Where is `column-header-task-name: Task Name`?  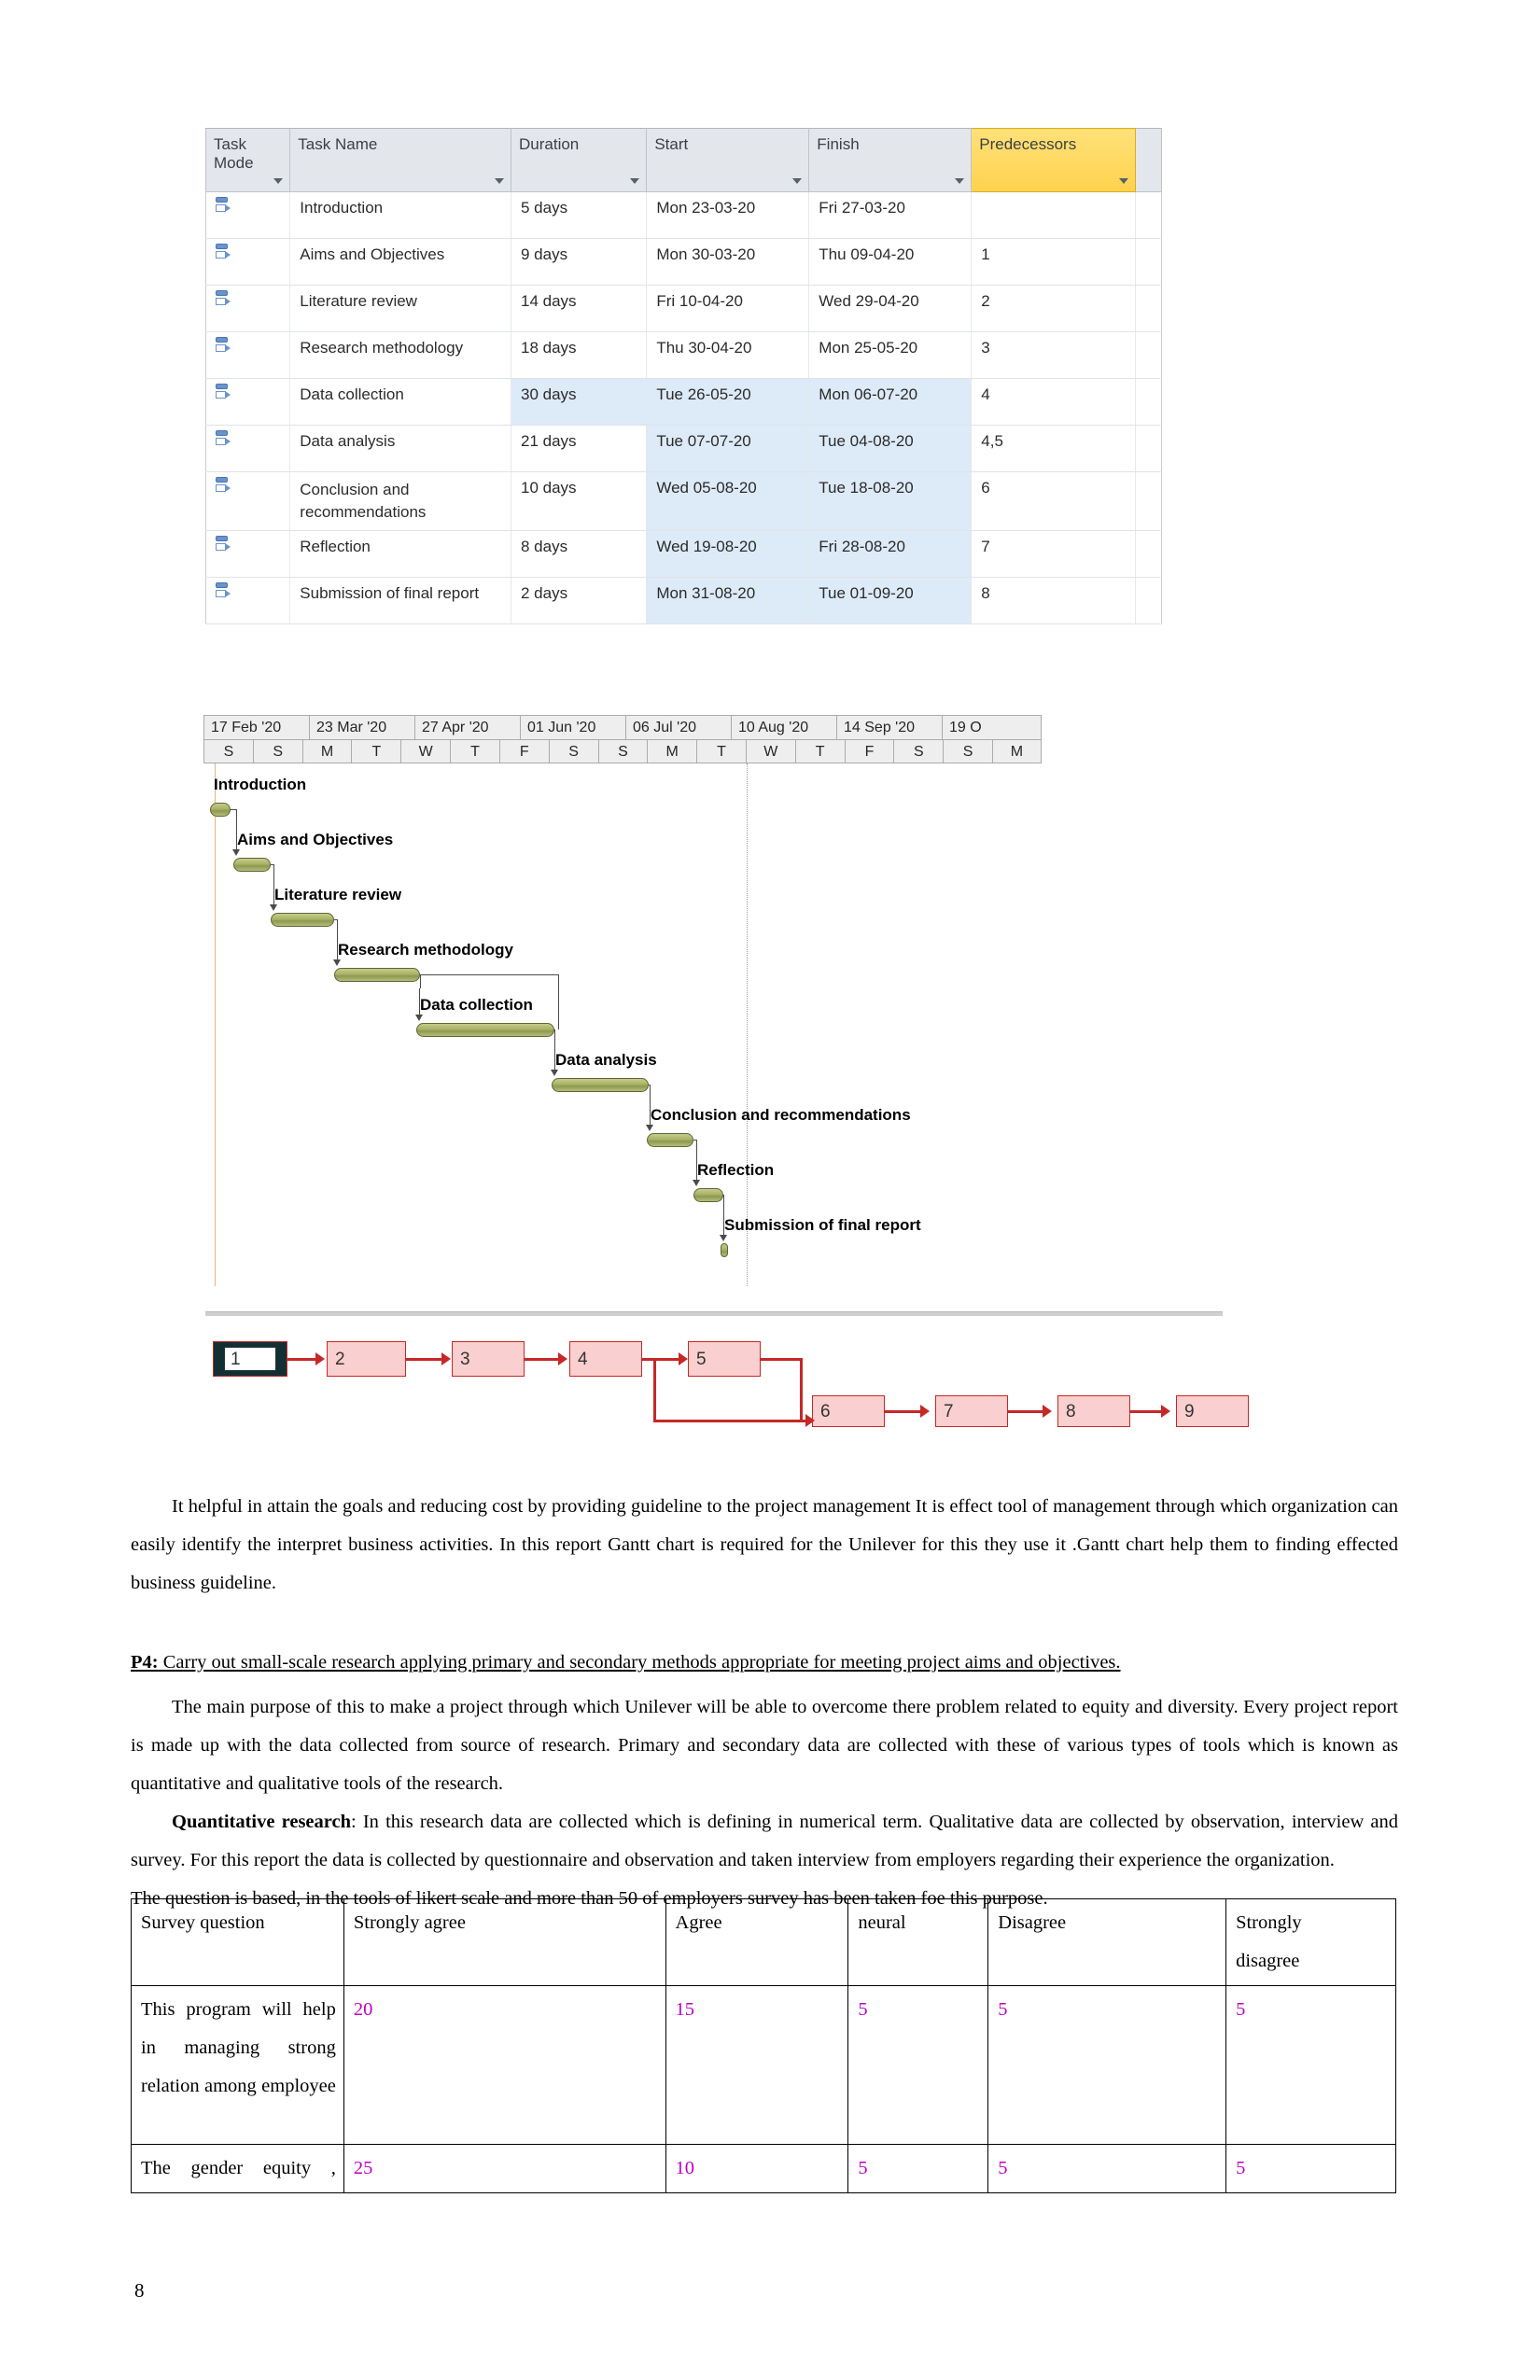 column-header-task-name: Task Name is located at coordinates (400, 160).